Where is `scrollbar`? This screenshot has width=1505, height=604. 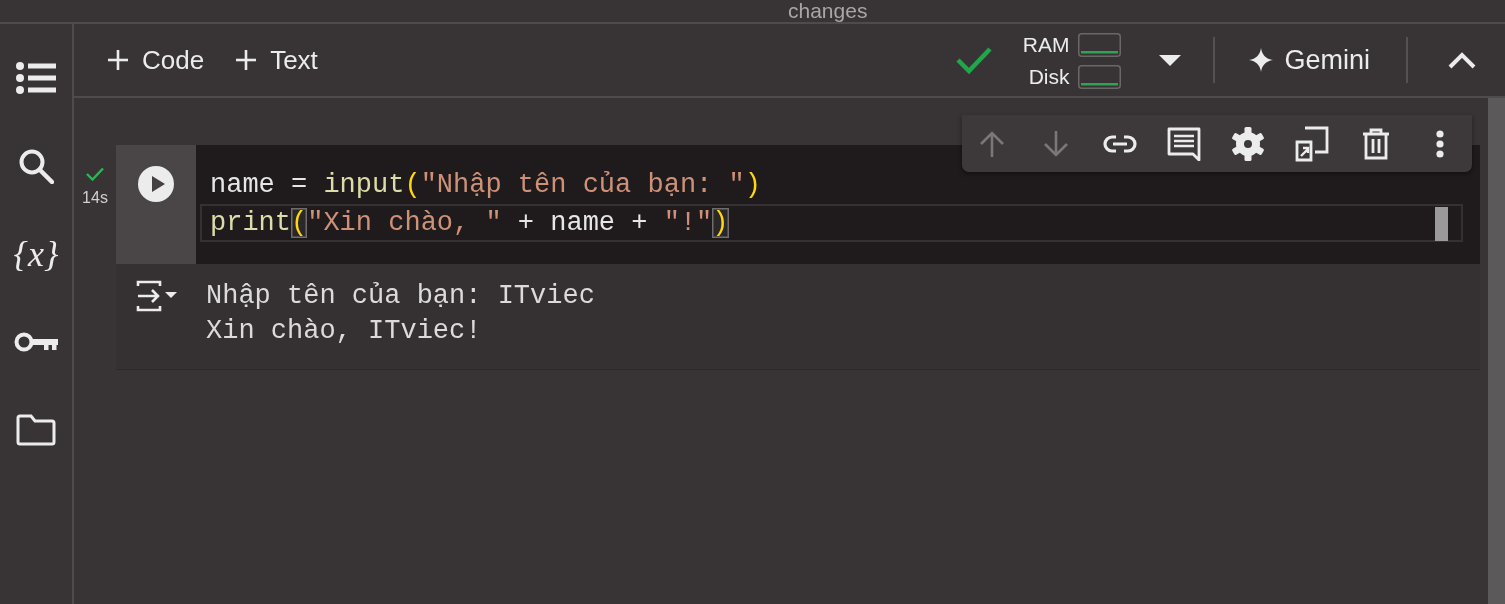 scrollbar is located at coordinates (1496, 351).